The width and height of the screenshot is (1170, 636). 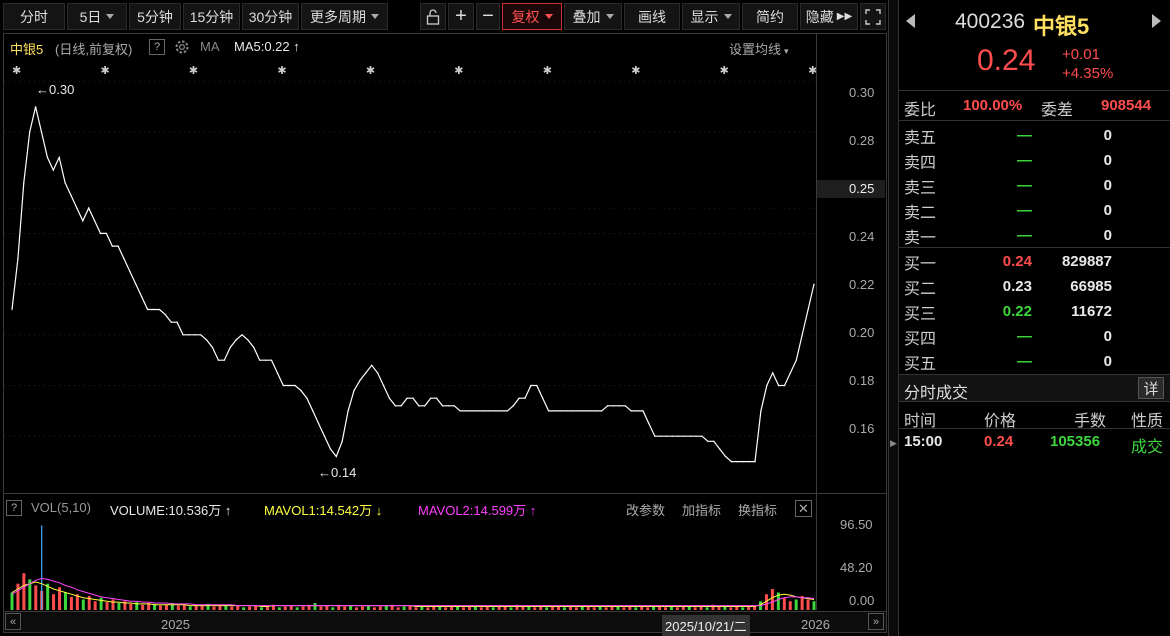 I want to click on unlock-button, so click(x=433, y=16).